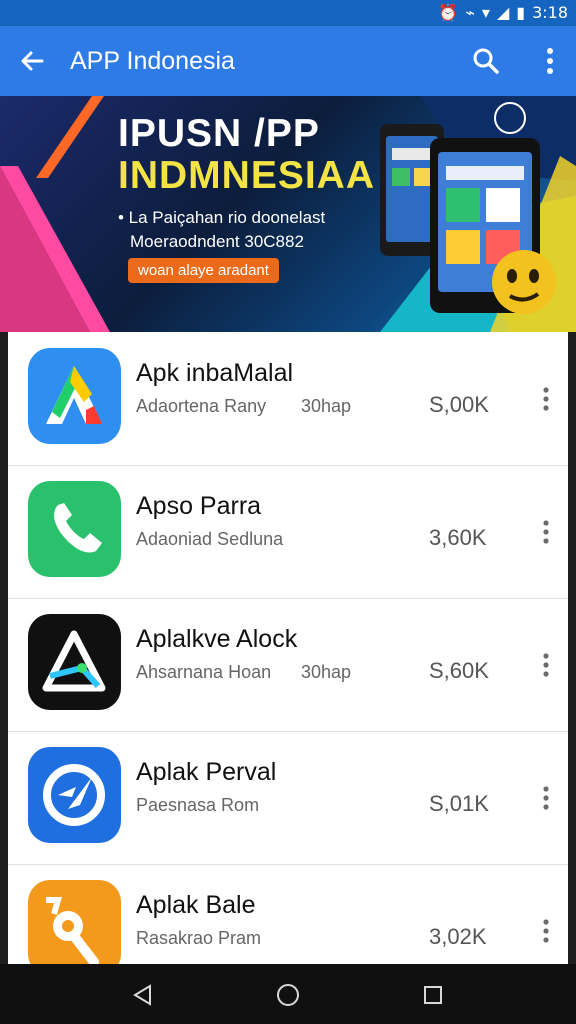 The height and width of the screenshot is (1024, 576). Describe the element at coordinates (74, 529) in the screenshot. I see `phone-call-icon` at that location.